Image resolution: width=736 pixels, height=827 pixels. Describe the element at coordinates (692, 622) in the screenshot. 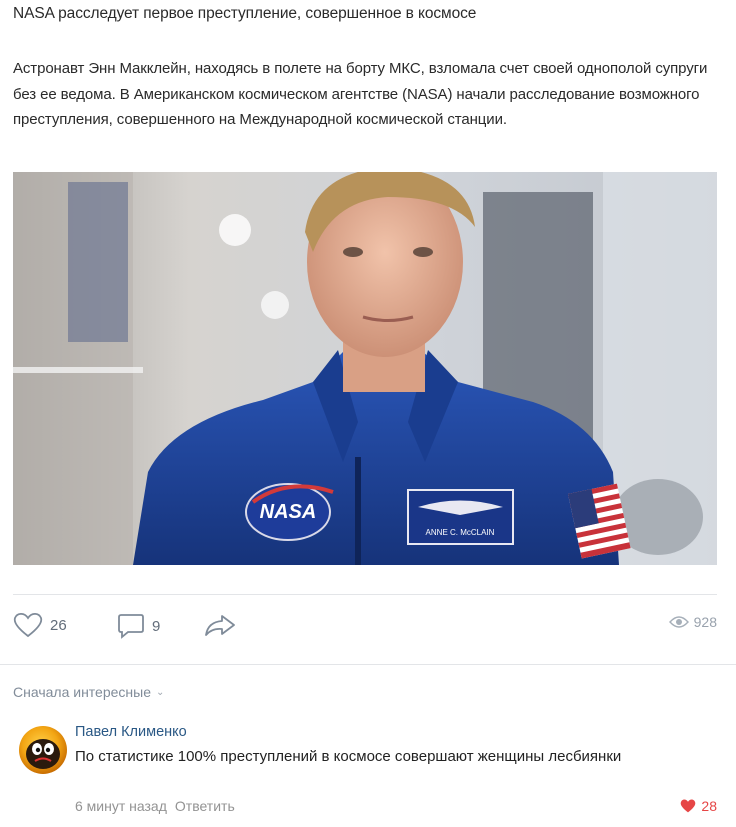

I see `views-counter: 928` at that location.